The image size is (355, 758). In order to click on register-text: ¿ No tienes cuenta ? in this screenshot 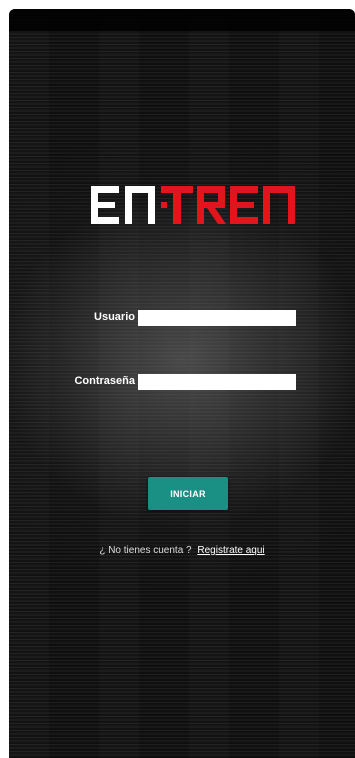, I will do `click(145, 550)`.